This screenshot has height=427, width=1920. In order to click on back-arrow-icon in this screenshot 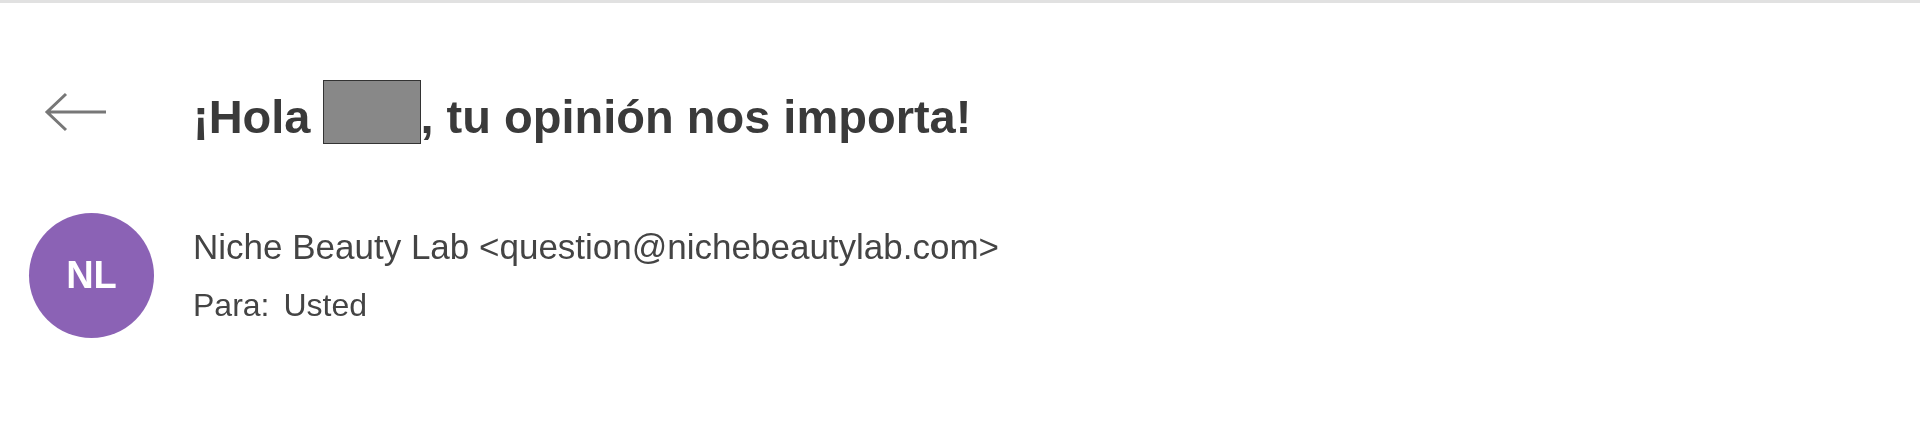, I will do `click(76, 112)`.